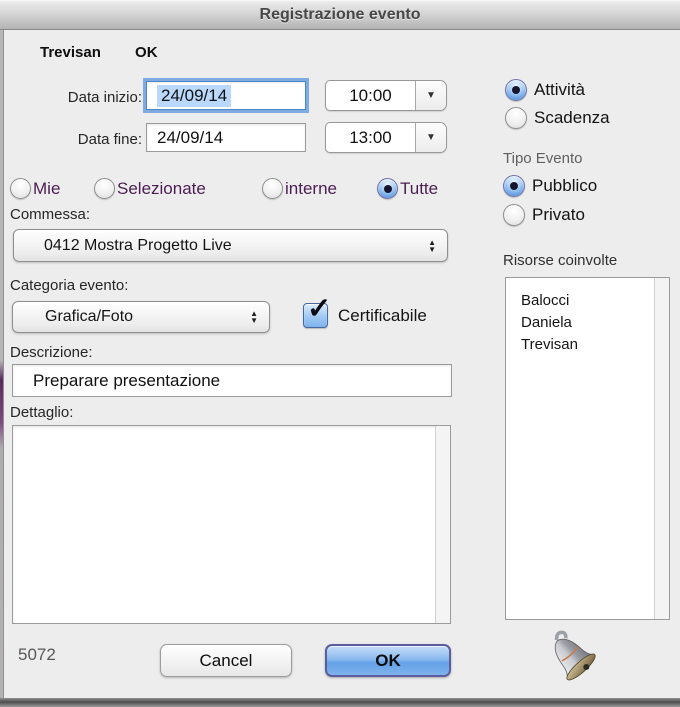 The width and height of the screenshot is (680, 707). I want to click on list-item: Daniela, so click(595, 323).